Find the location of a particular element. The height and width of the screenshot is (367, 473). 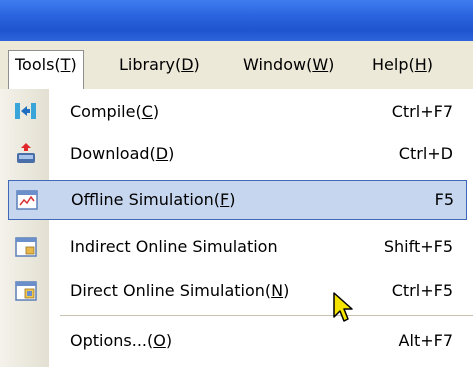

menu-item-download-label: Download(D) is located at coordinates (122, 154).